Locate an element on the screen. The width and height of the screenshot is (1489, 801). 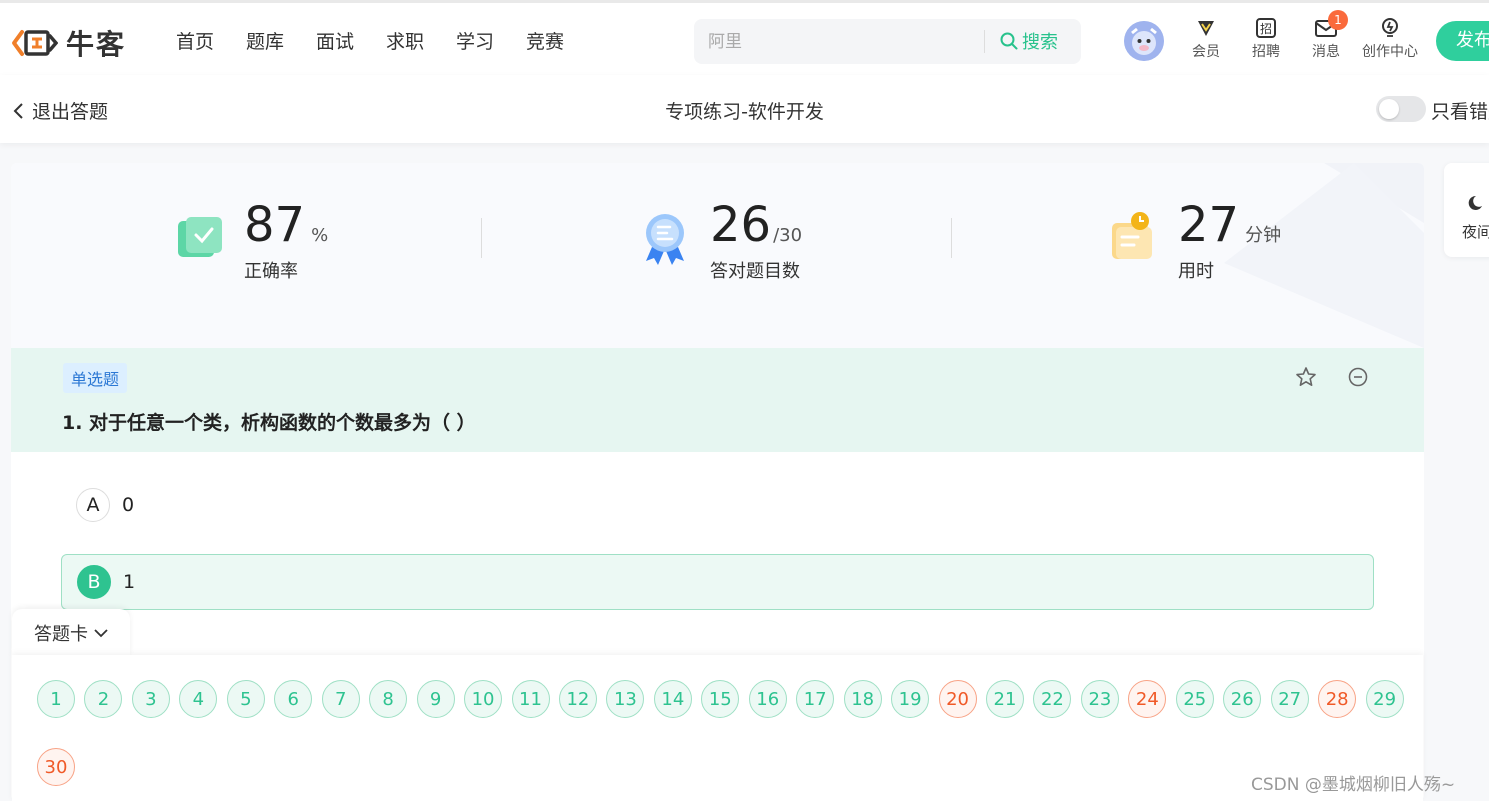
accuracy-unit: % is located at coordinates (320, 235).